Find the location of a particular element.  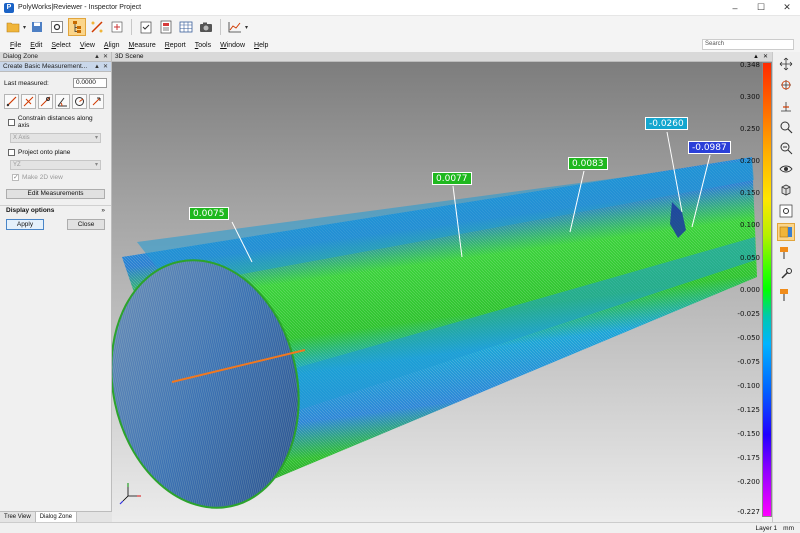

plane-select: YZ is located at coordinates (55, 165).